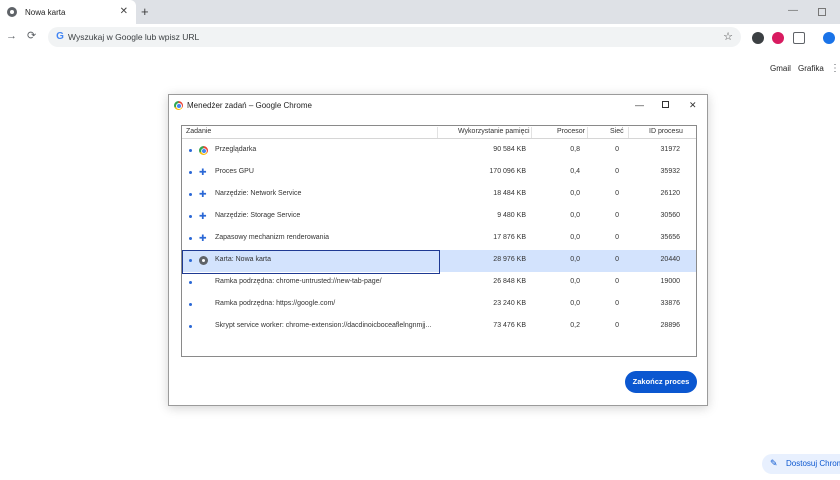 The width and height of the screenshot is (840, 480). What do you see at coordinates (728, 36) in the screenshot?
I see `bookmark-star-icon: ☆` at bounding box center [728, 36].